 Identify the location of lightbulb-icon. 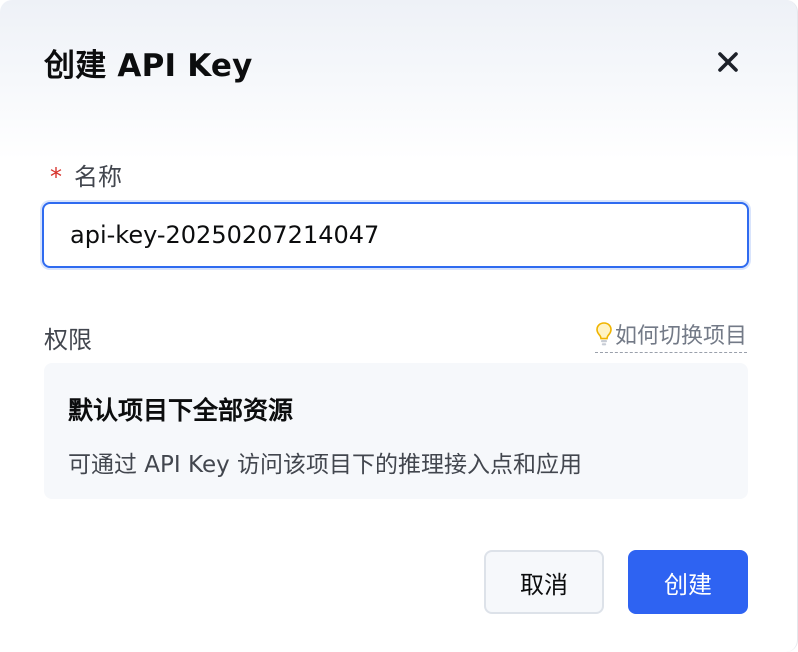
(604, 334).